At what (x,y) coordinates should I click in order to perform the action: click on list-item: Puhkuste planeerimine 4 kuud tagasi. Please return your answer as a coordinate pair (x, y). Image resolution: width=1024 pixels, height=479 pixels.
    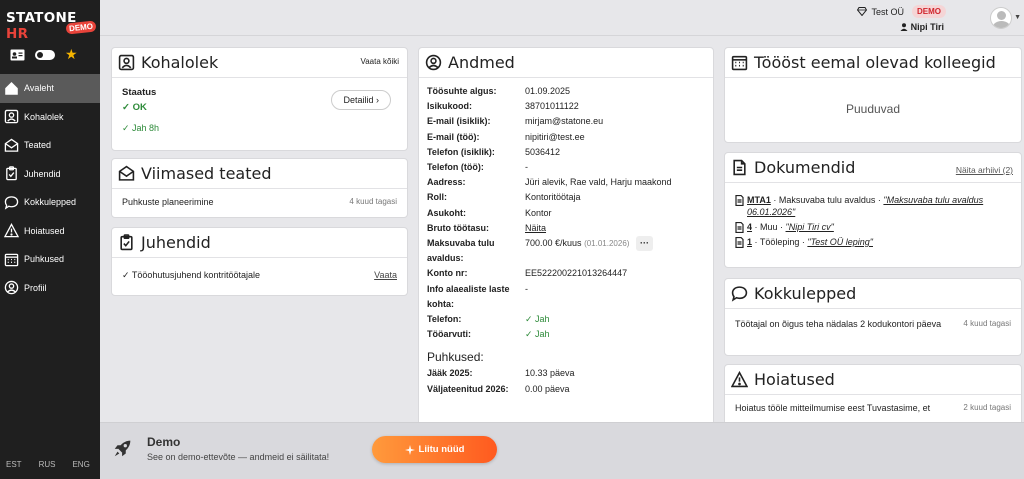
    Looking at the image, I should click on (259, 202).